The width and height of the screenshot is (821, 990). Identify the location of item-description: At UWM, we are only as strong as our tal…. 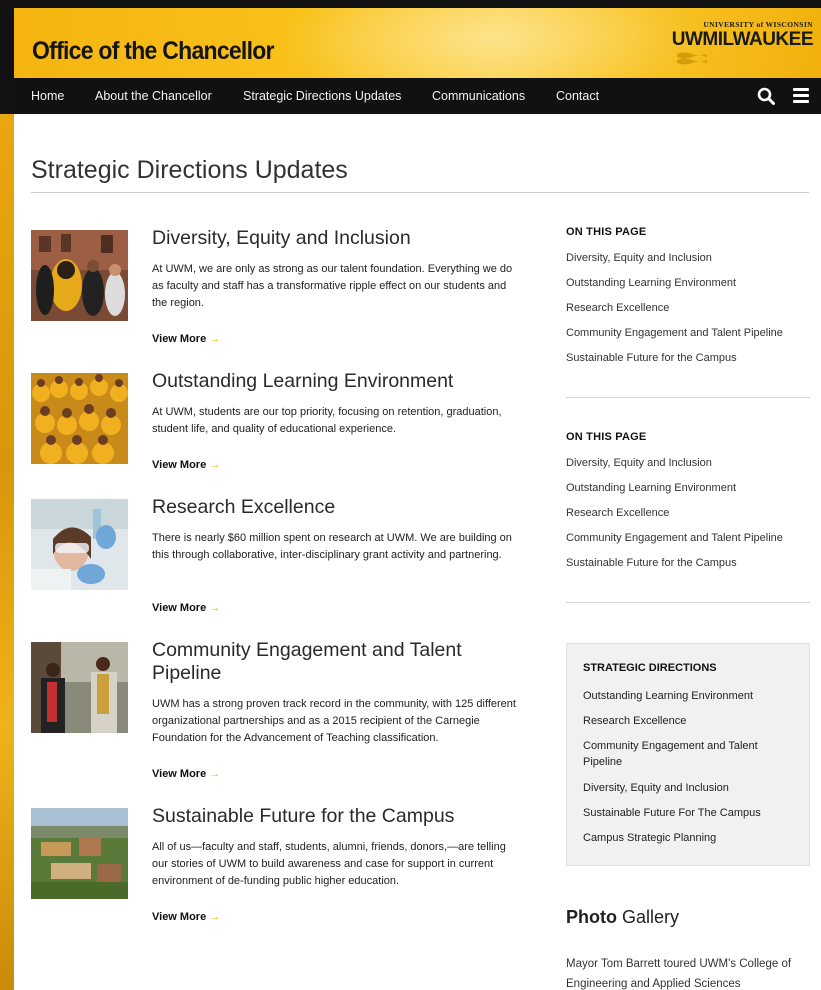
(332, 286).